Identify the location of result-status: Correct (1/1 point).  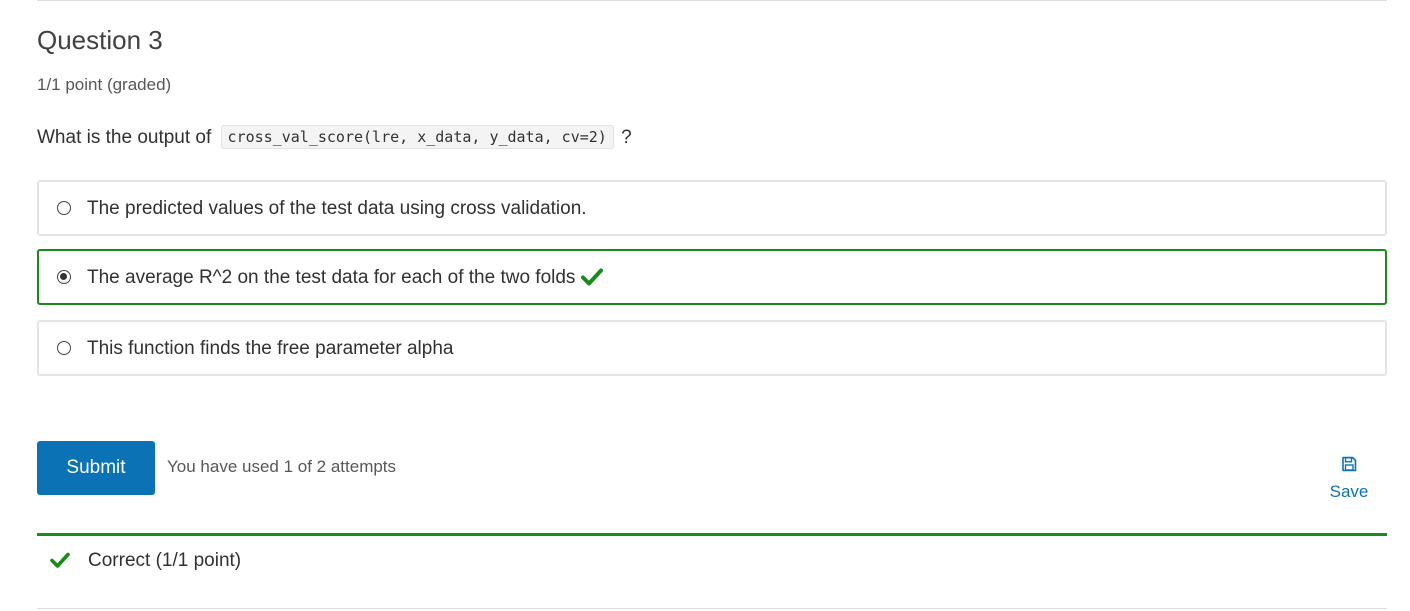
(145, 562).